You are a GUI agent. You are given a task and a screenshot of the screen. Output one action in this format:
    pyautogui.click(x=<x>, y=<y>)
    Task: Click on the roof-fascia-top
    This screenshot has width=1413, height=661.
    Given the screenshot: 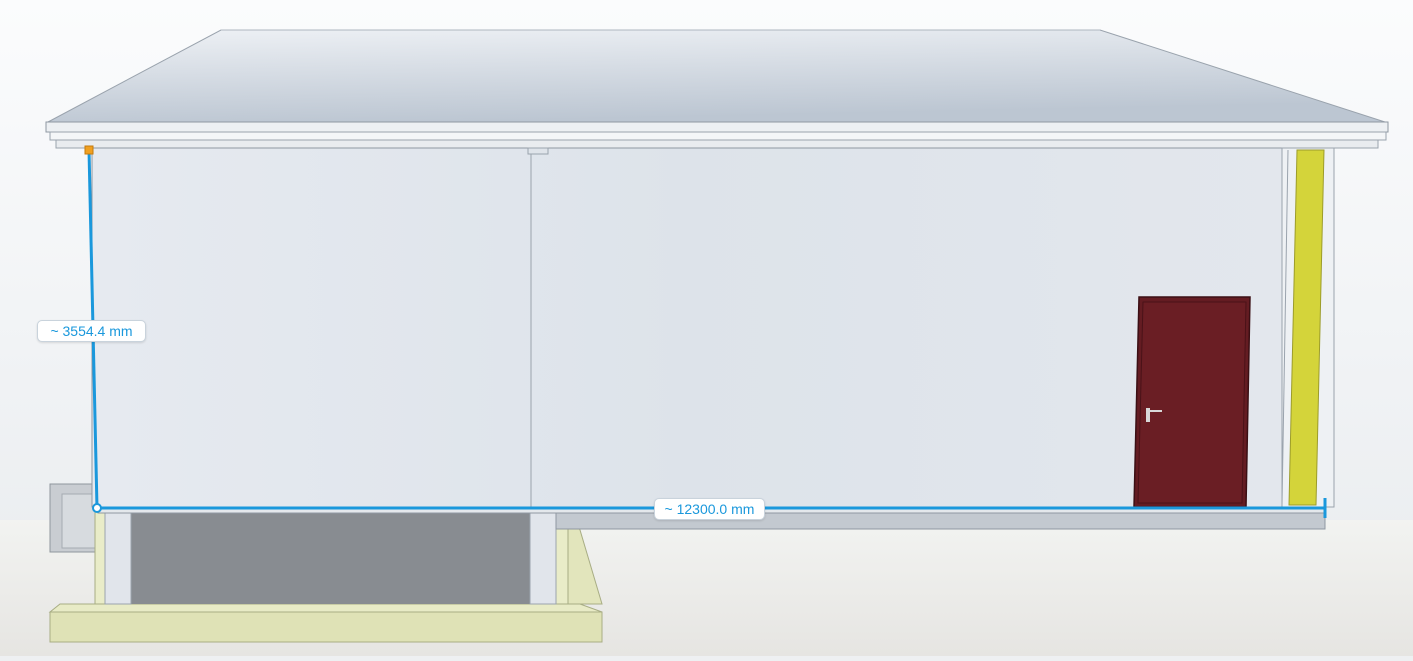 What is the action you would take?
    pyautogui.click(x=717, y=127)
    